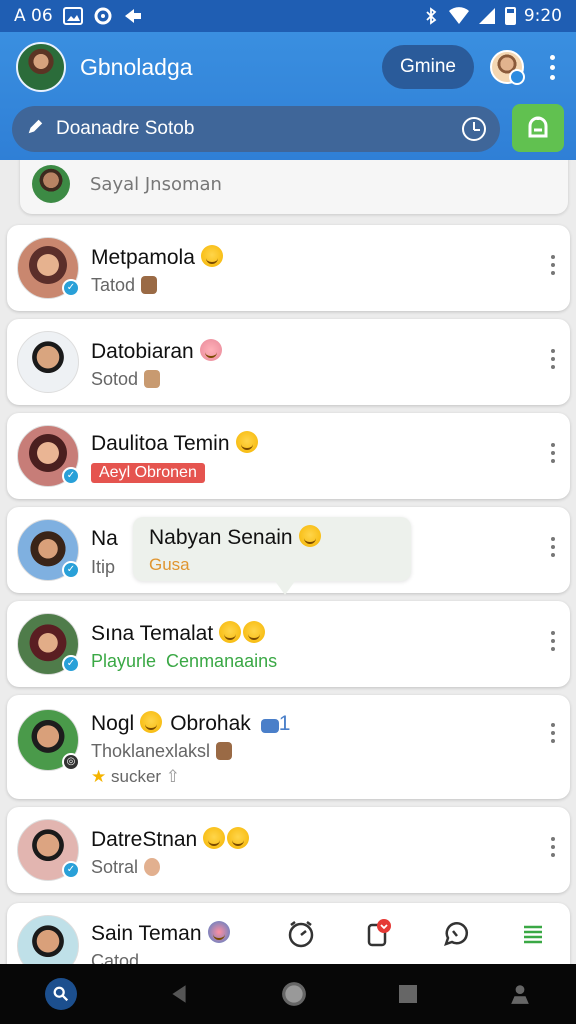  What do you see at coordinates (170, 839) in the screenshot?
I see `chat-name: DatreStnan` at bounding box center [170, 839].